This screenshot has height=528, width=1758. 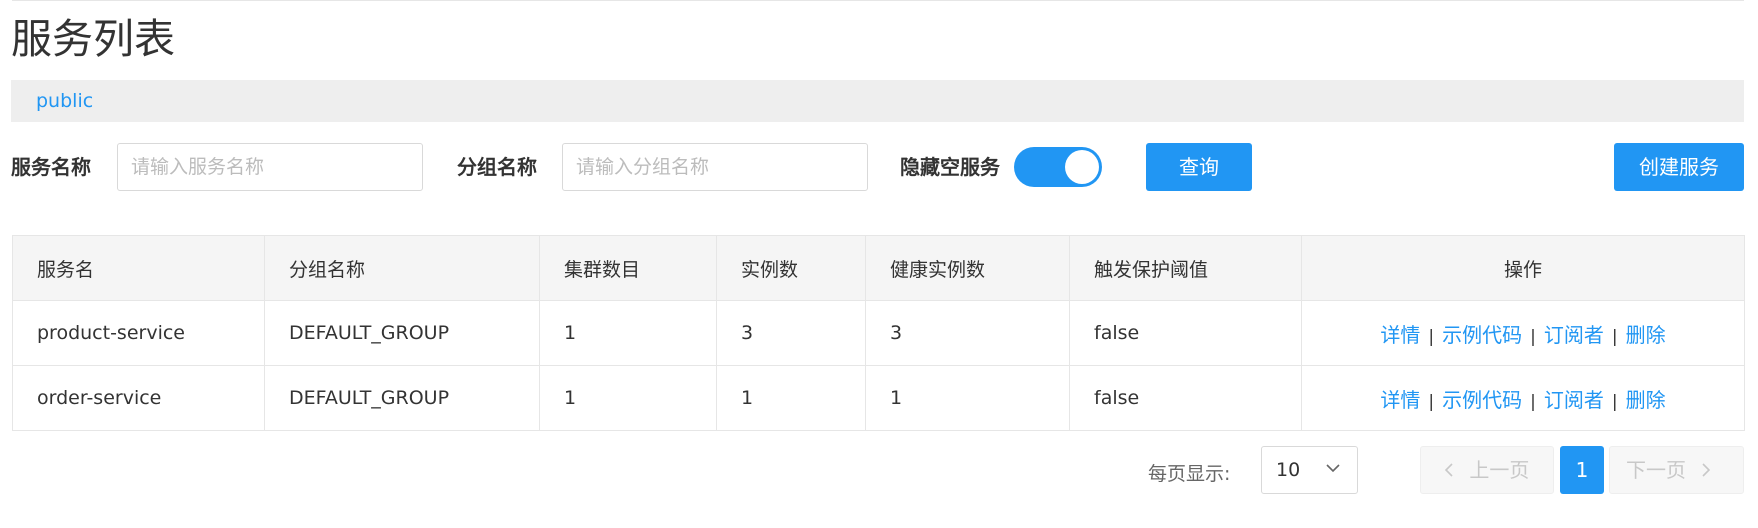 What do you see at coordinates (967, 268) in the screenshot?
I see `column-header-healthy: 健康实例数` at bounding box center [967, 268].